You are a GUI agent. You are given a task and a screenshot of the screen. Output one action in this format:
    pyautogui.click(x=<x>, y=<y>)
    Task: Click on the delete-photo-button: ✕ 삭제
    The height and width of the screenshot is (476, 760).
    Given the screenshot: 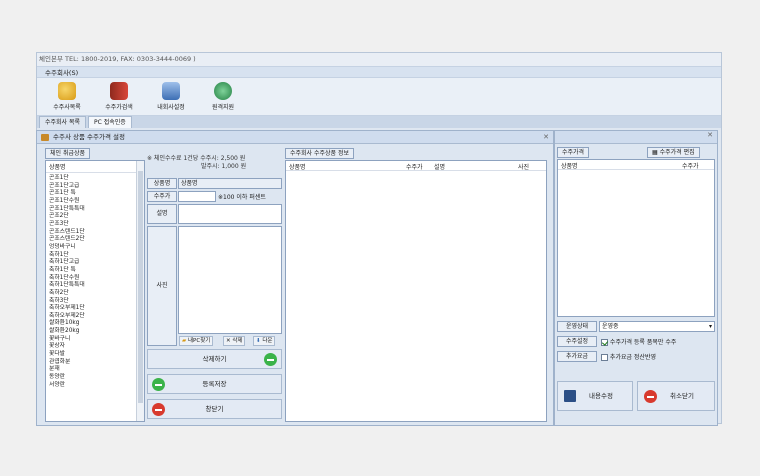 What is the action you would take?
    pyautogui.click(x=234, y=341)
    